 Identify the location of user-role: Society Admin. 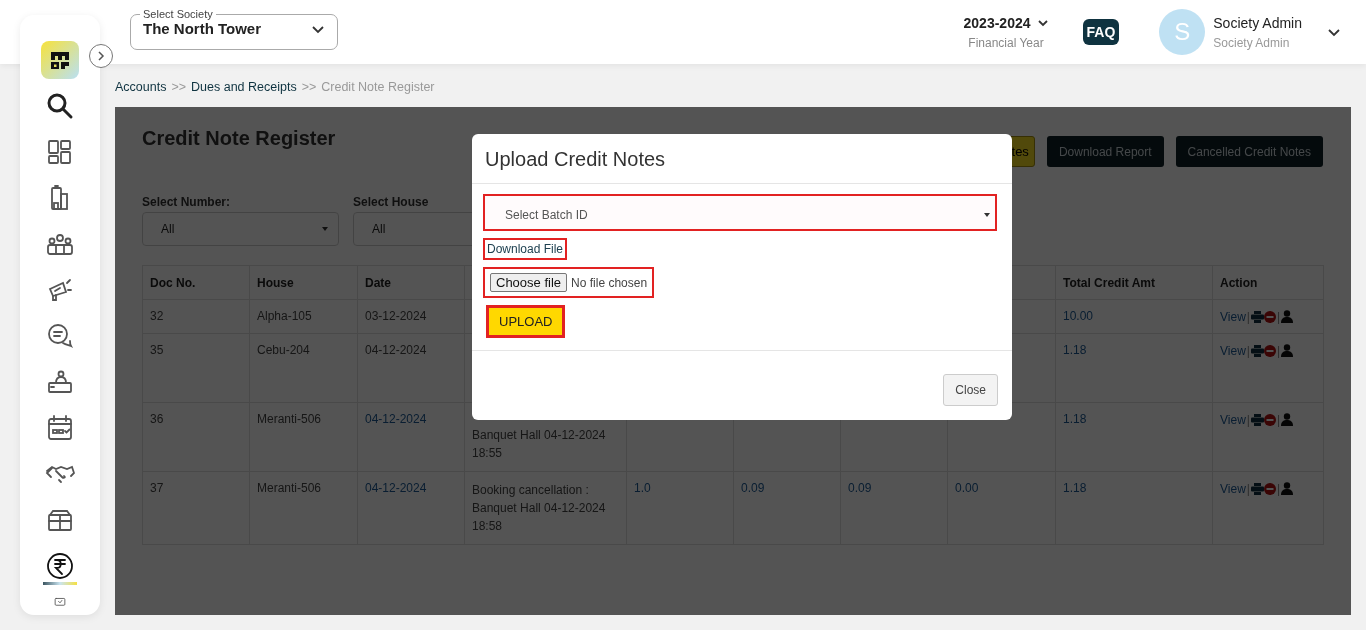
(1252, 42).